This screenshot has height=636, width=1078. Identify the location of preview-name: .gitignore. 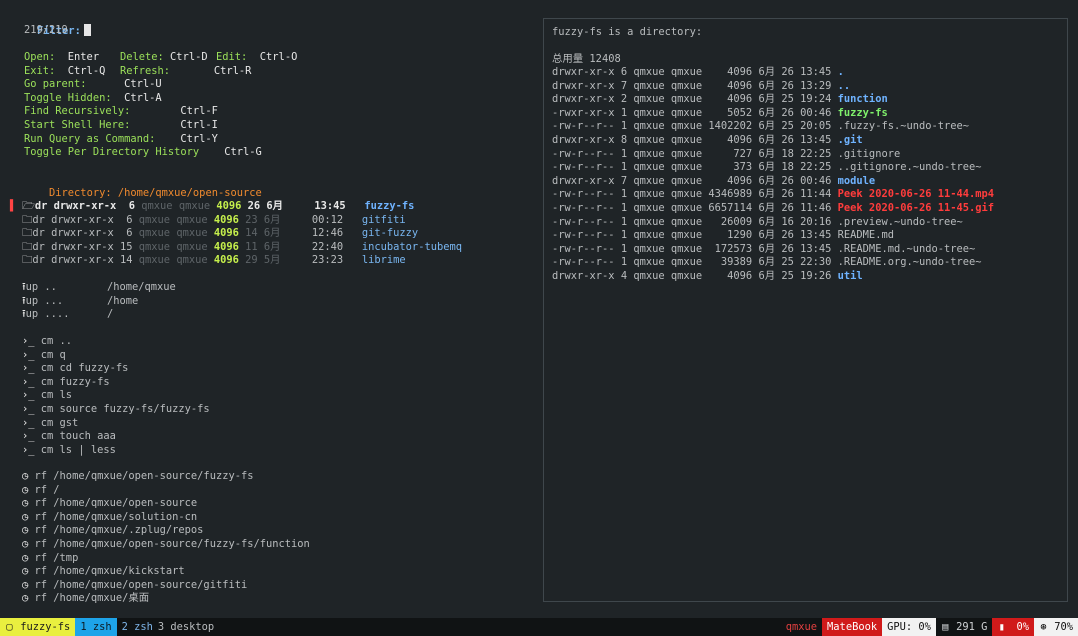
(869, 153).